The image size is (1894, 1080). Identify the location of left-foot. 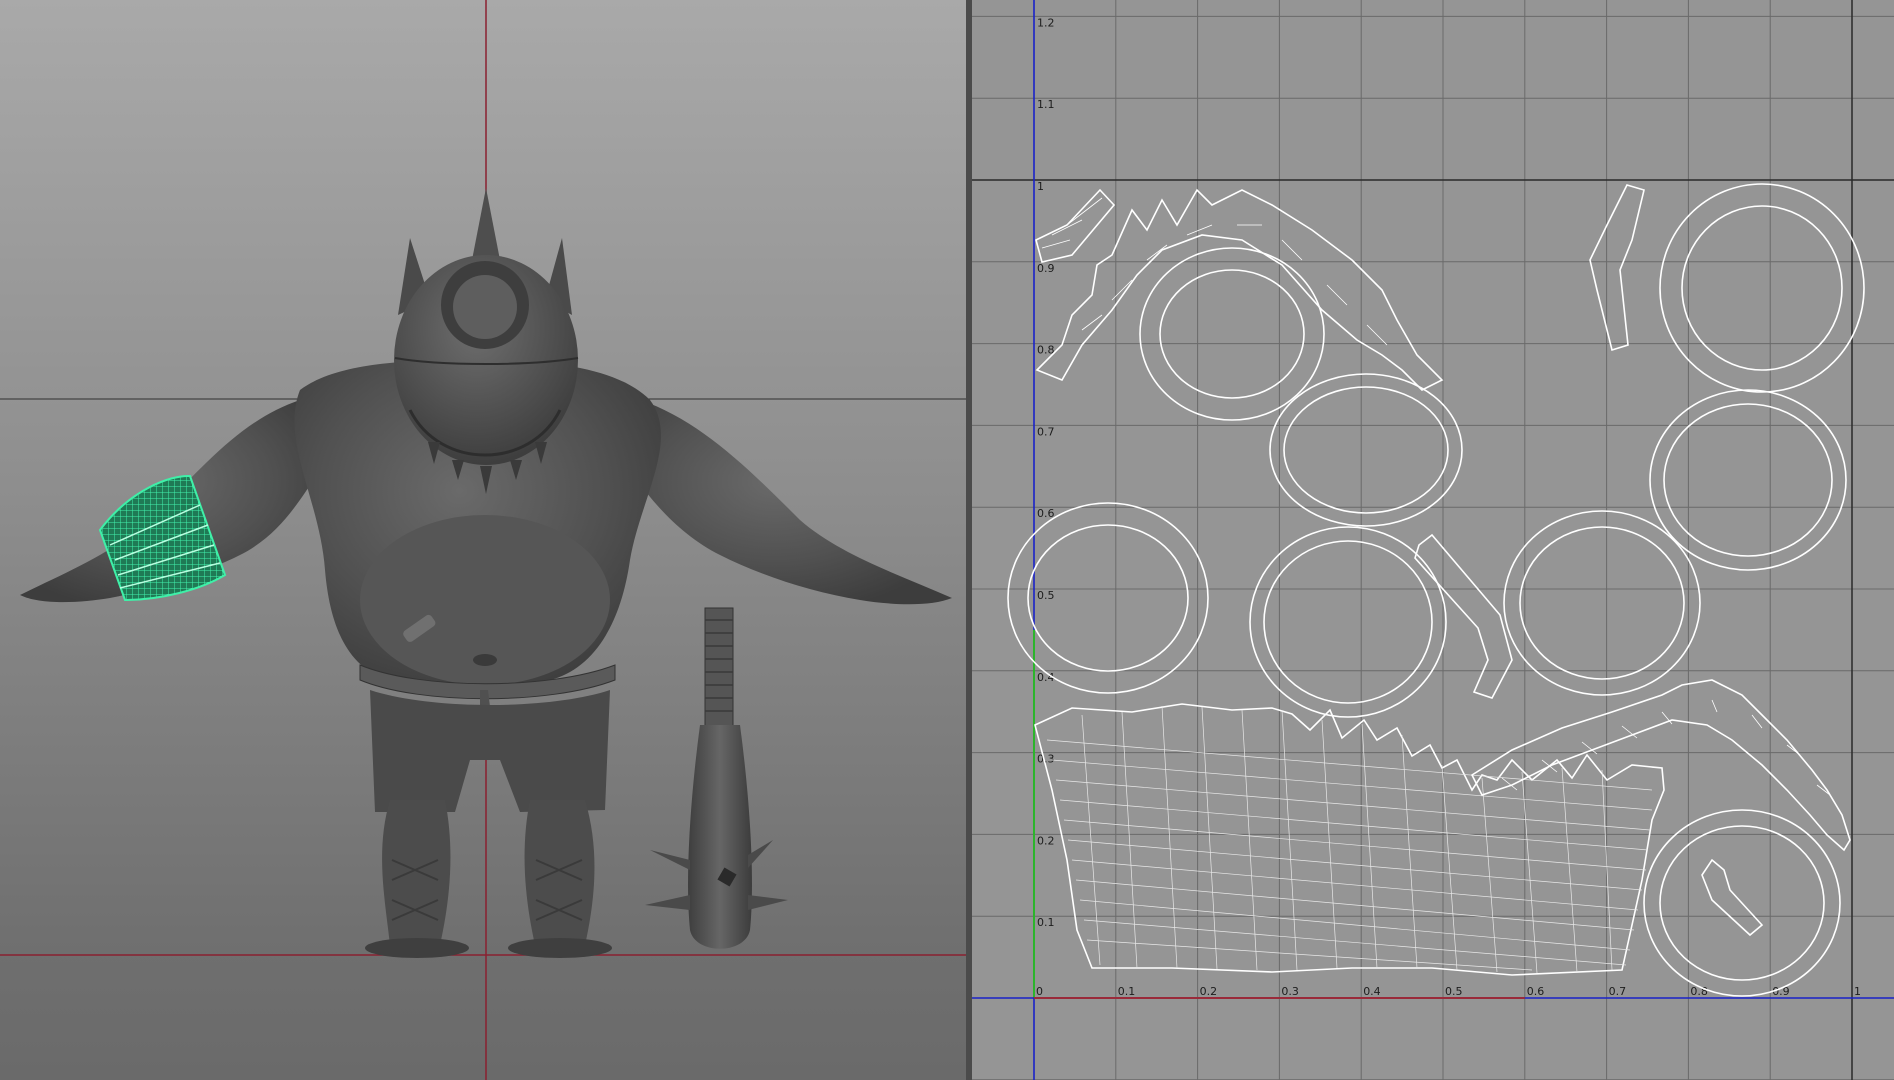
(417, 948).